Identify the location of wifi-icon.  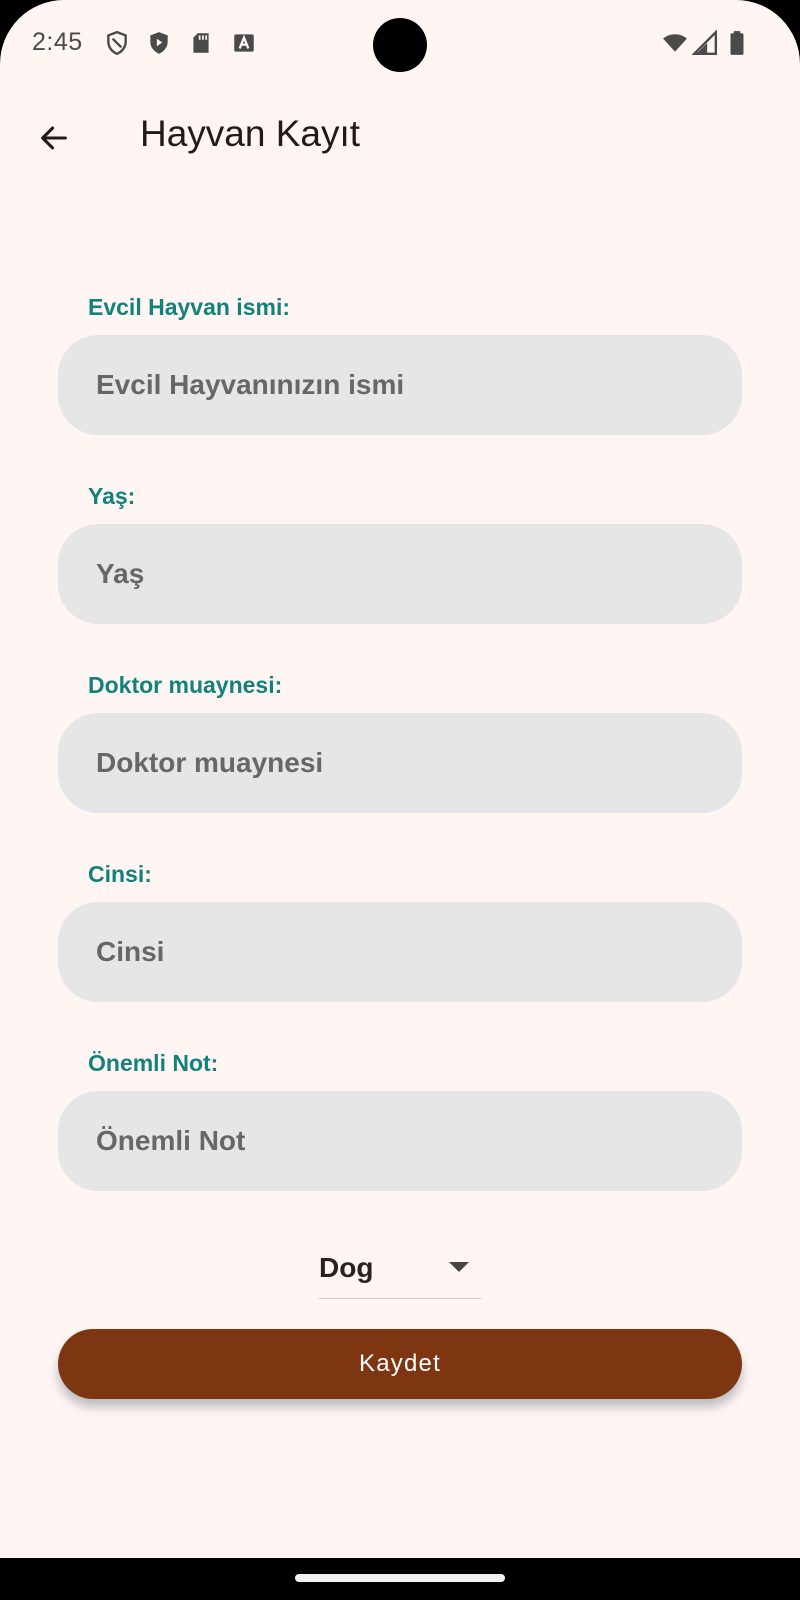
(675, 43).